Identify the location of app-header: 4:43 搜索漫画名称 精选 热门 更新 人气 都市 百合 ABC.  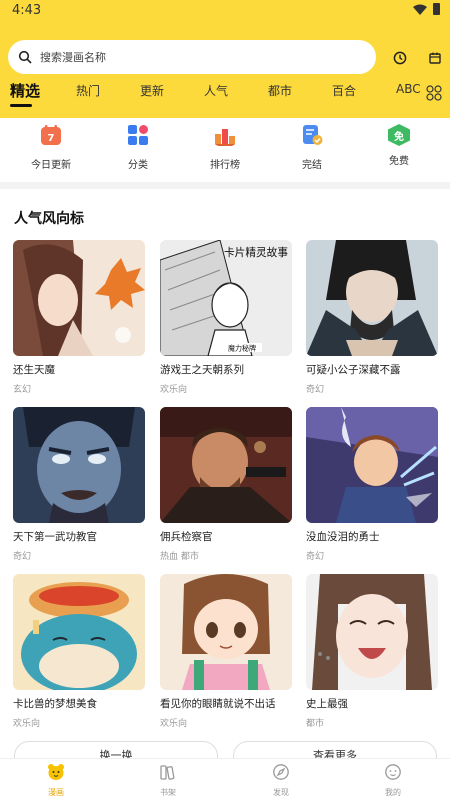
(225, 59).